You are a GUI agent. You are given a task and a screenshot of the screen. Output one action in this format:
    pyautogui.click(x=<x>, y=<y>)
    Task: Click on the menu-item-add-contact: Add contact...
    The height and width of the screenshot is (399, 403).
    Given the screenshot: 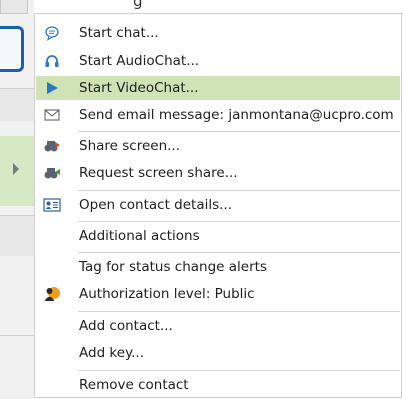 What is the action you would take?
    pyautogui.click(x=218, y=326)
    